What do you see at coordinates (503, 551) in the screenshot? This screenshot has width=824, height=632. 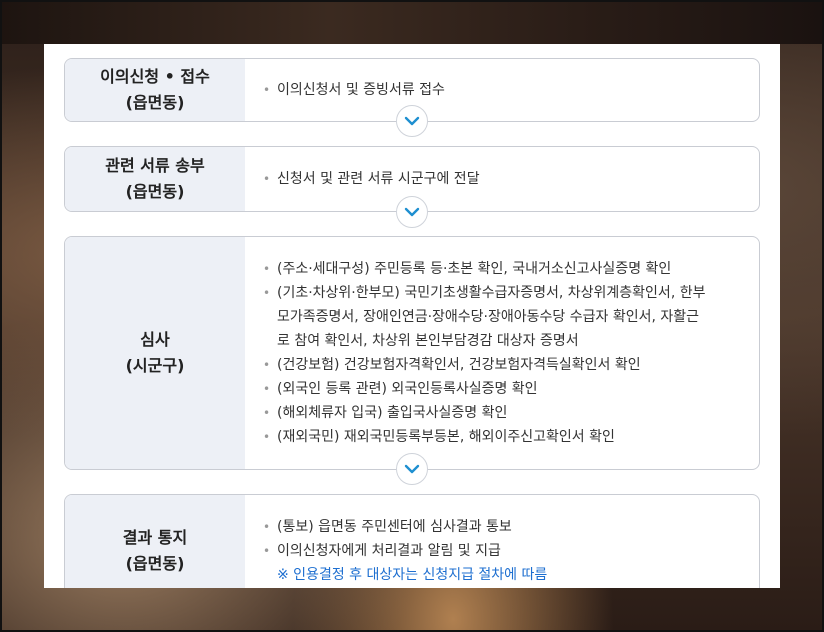 I see `list-item: 이의신청자에게 처리결과 알림 및 지급` at bounding box center [503, 551].